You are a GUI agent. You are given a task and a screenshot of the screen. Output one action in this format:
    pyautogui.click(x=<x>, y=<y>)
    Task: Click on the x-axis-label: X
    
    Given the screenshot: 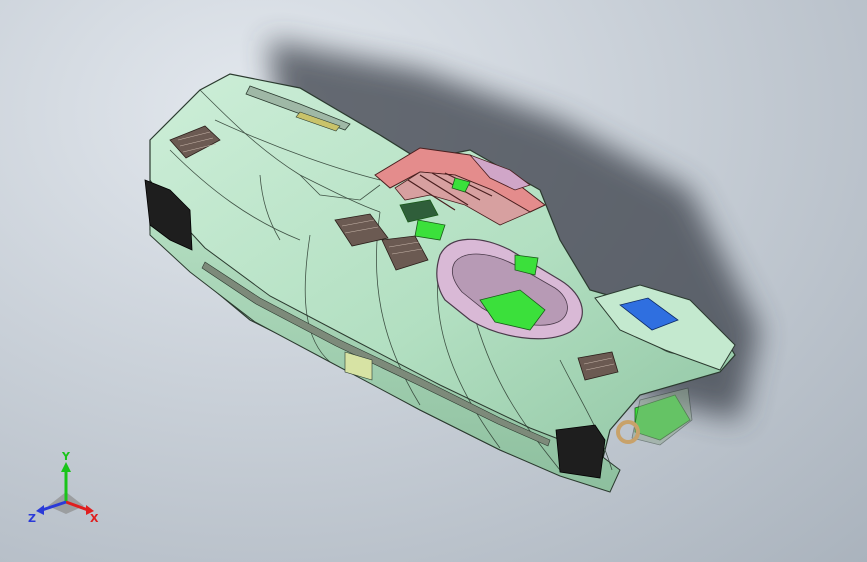 What is the action you would take?
    pyautogui.click(x=94, y=518)
    